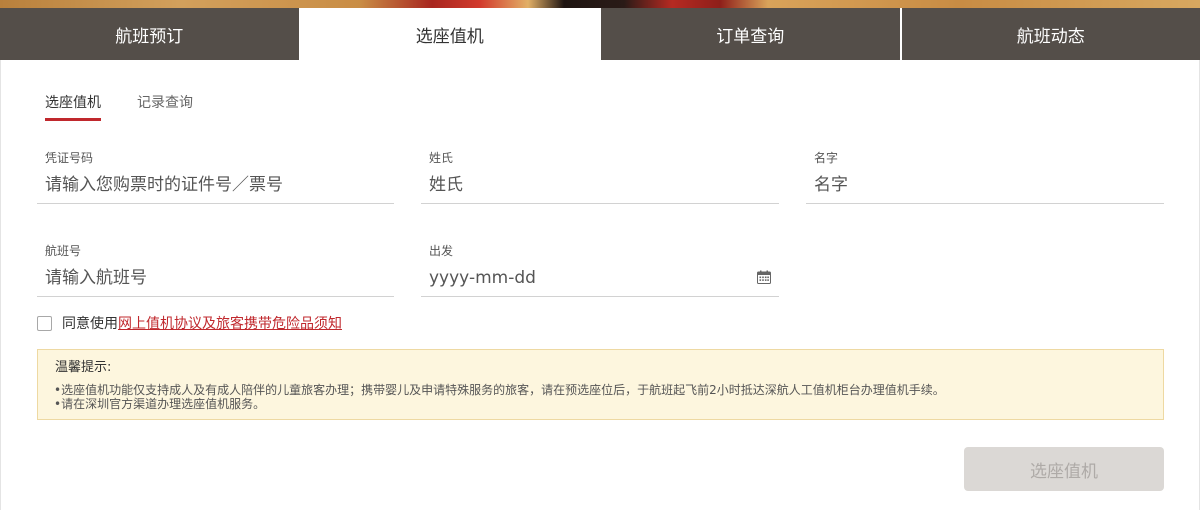 The width and height of the screenshot is (1200, 510). I want to click on flight-number-label: 航班号, so click(63, 251).